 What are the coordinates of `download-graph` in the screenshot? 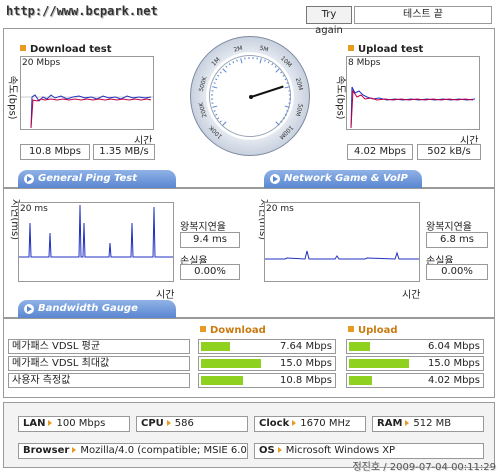 It's located at (87, 111).